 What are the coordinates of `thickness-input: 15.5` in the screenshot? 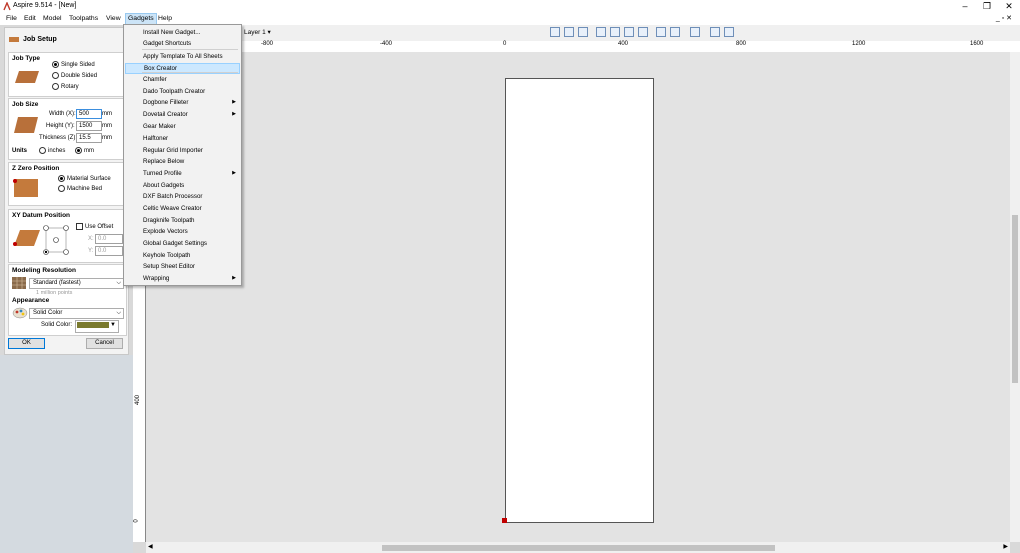 It's located at (89, 138).